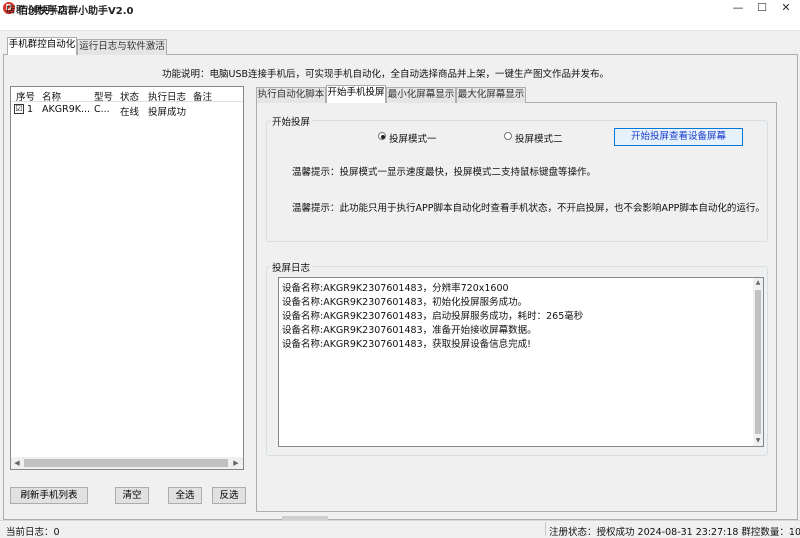  Describe the element at coordinates (19, 109) in the screenshot. I see `row-checkbox: ☑` at that location.